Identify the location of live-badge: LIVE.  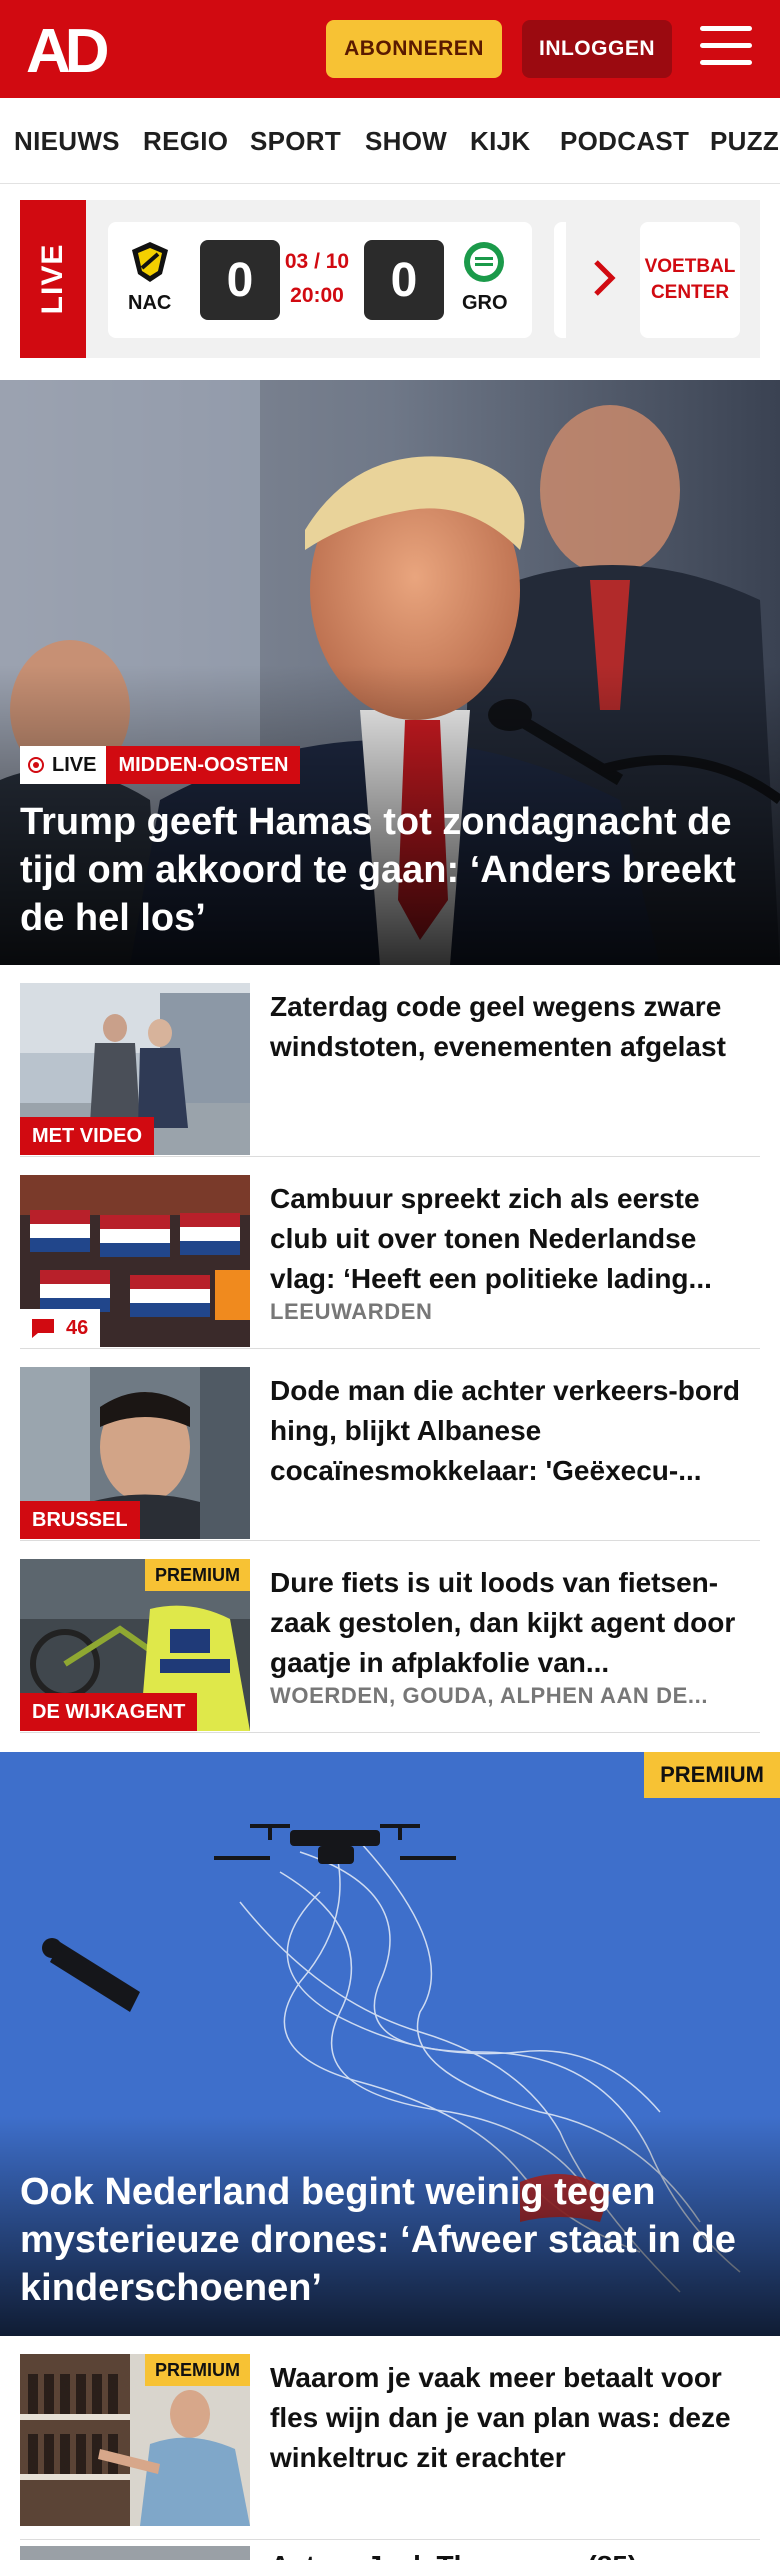
(63, 765).